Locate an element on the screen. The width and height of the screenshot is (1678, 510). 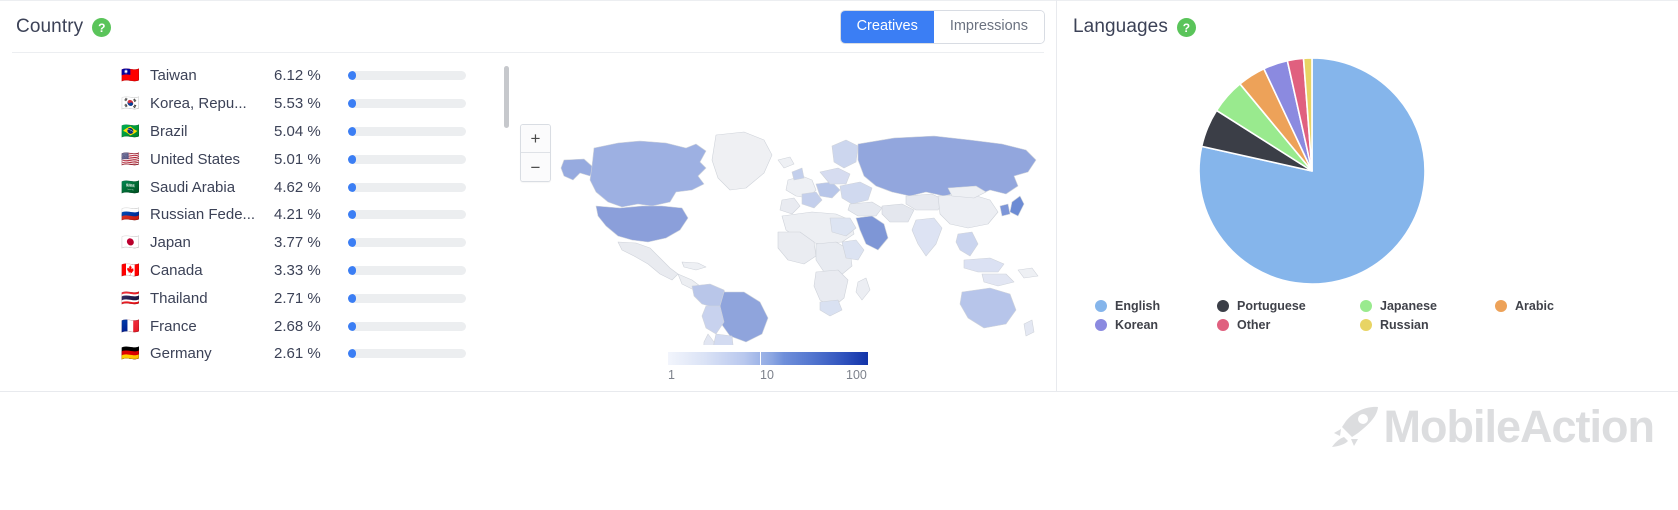
pie-legend-item: Russian is located at coordinates (1427, 324).